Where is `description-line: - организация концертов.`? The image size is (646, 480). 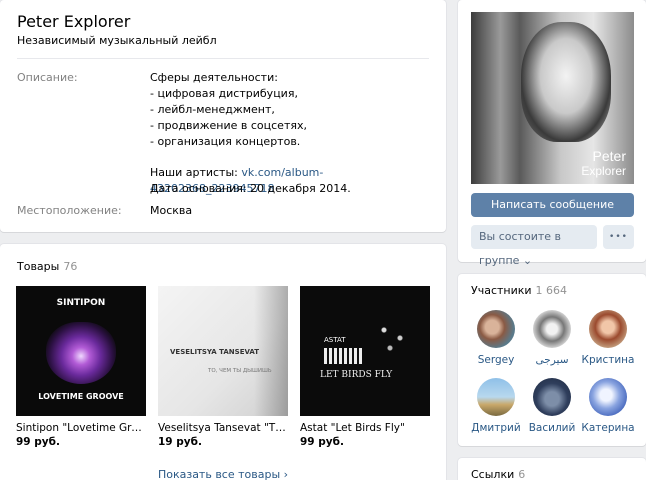
description-line: - организация концертов. is located at coordinates (225, 141).